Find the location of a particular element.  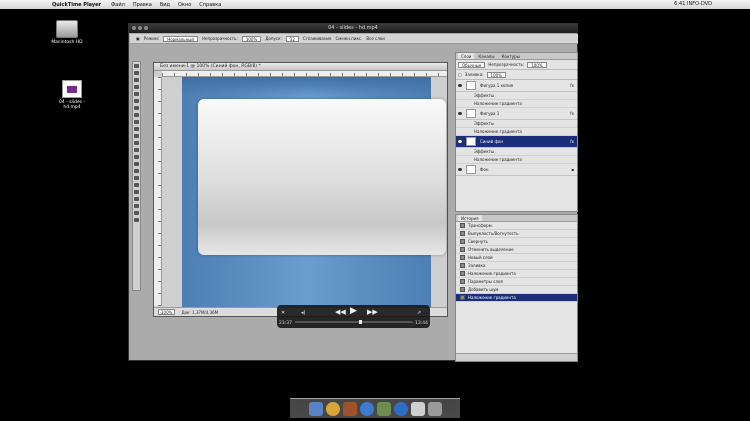

antialias-checkbox: Сглаживание is located at coordinates (317, 38).